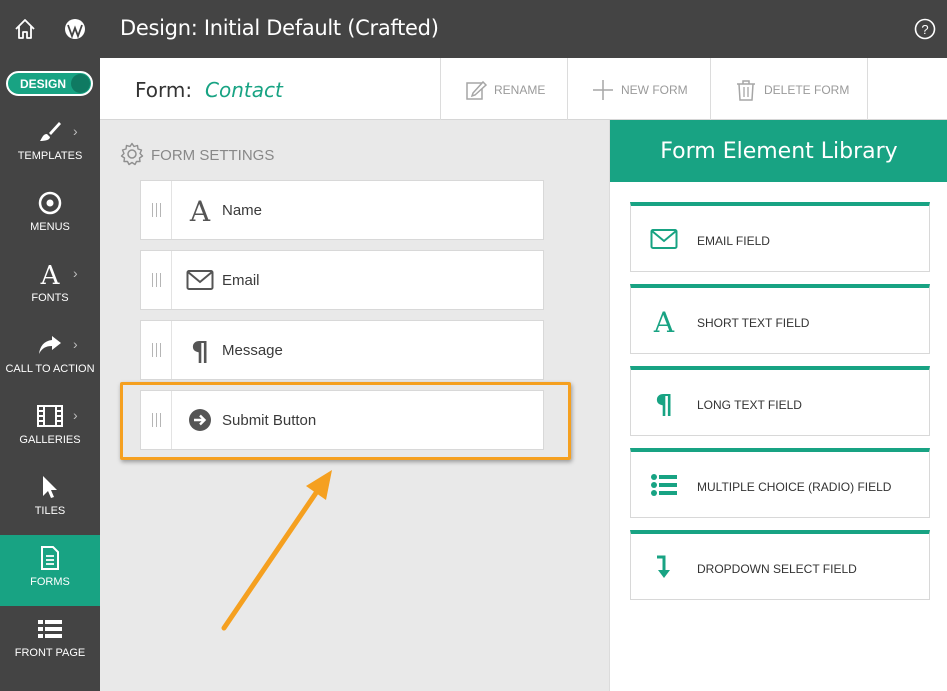 Image resolution: width=947 pixels, height=691 pixels. What do you see at coordinates (50, 440) in the screenshot?
I see `sidebar-item-label: GALLERIES` at bounding box center [50, 440].